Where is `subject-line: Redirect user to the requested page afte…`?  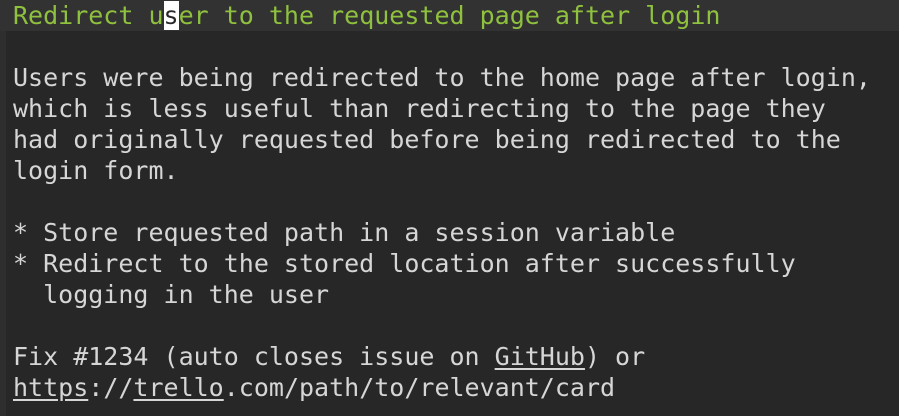
subject-line: Redirect user to the requested page afte… is located at coordinates (449, 15).